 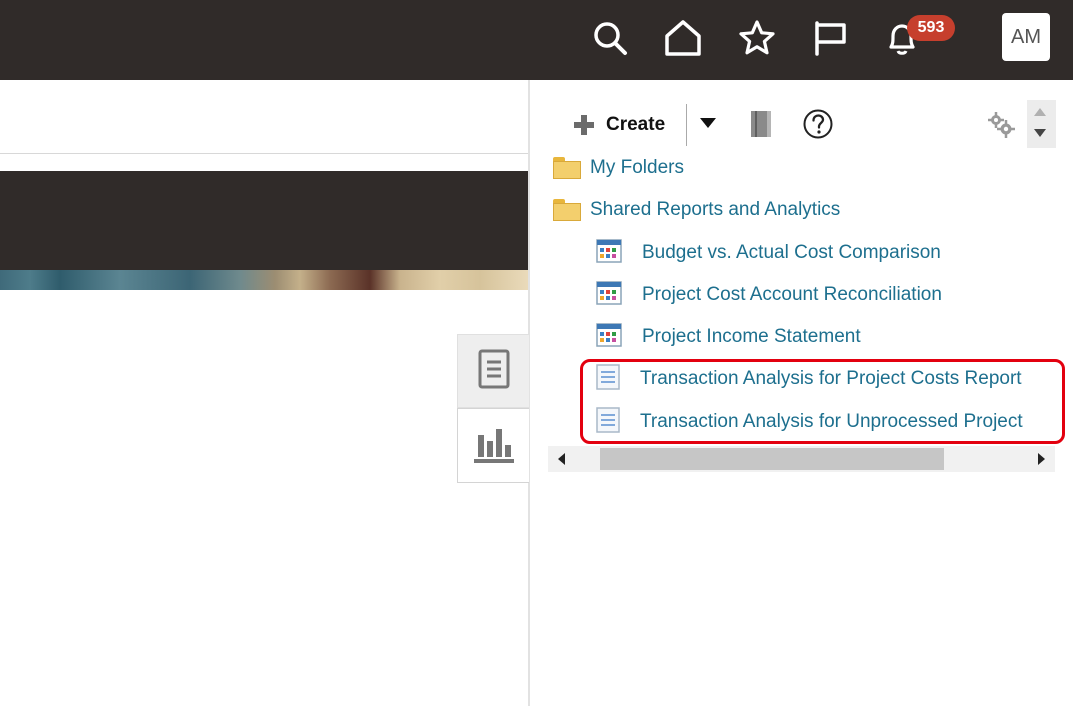 I want to click on catalog-book-icon, so click(x=761, y=126).